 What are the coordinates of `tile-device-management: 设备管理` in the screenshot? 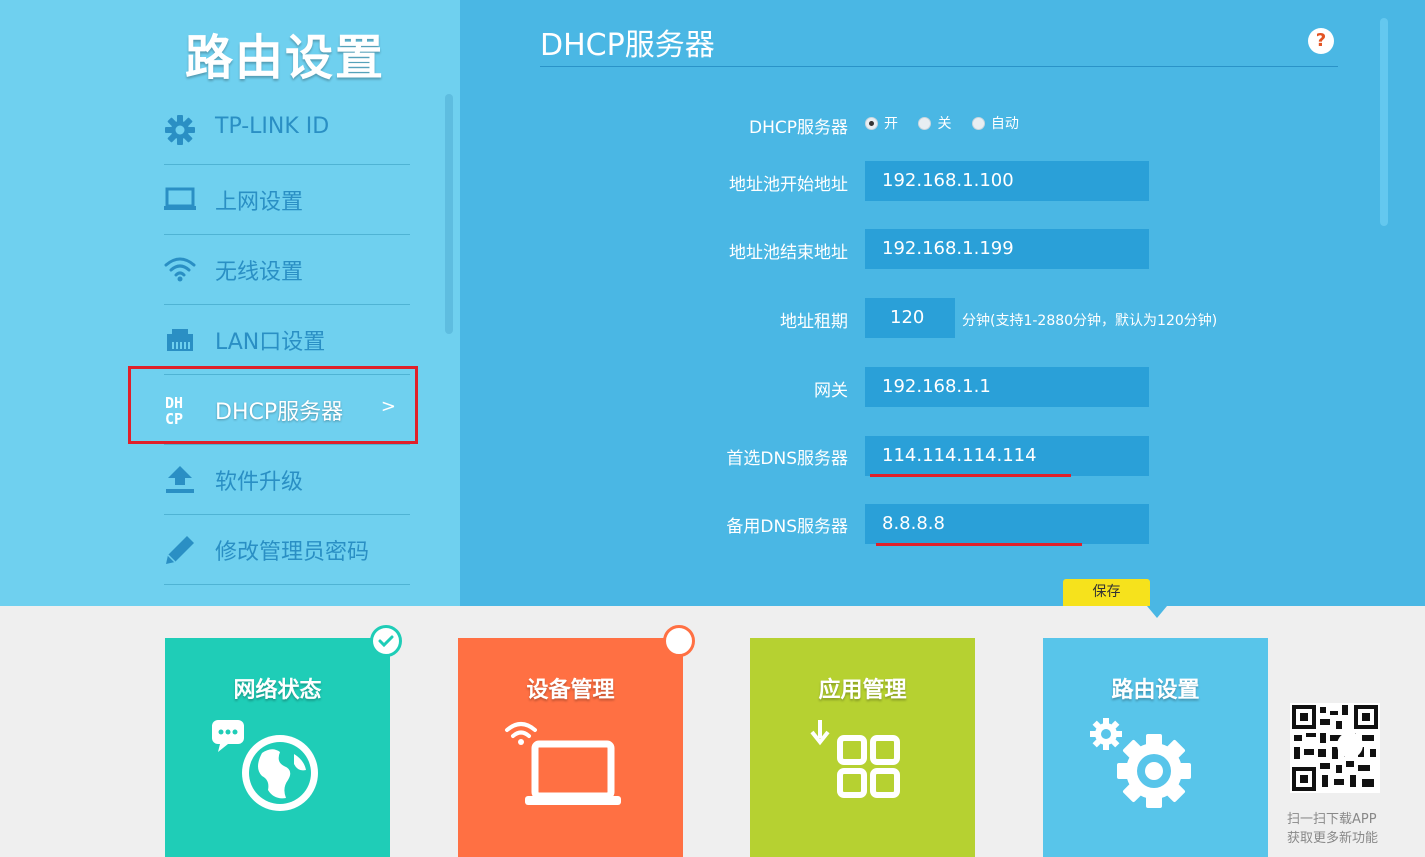 It's located at (576, 741).